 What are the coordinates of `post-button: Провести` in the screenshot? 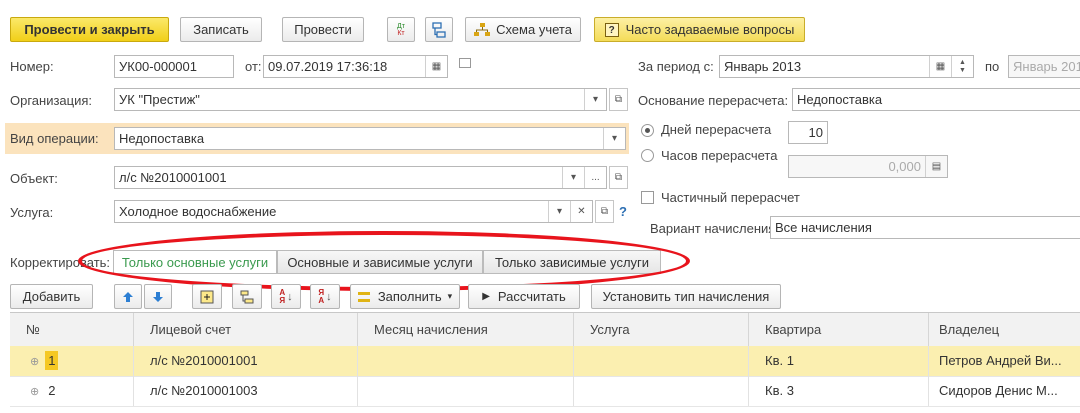 It's located at (323, 29).